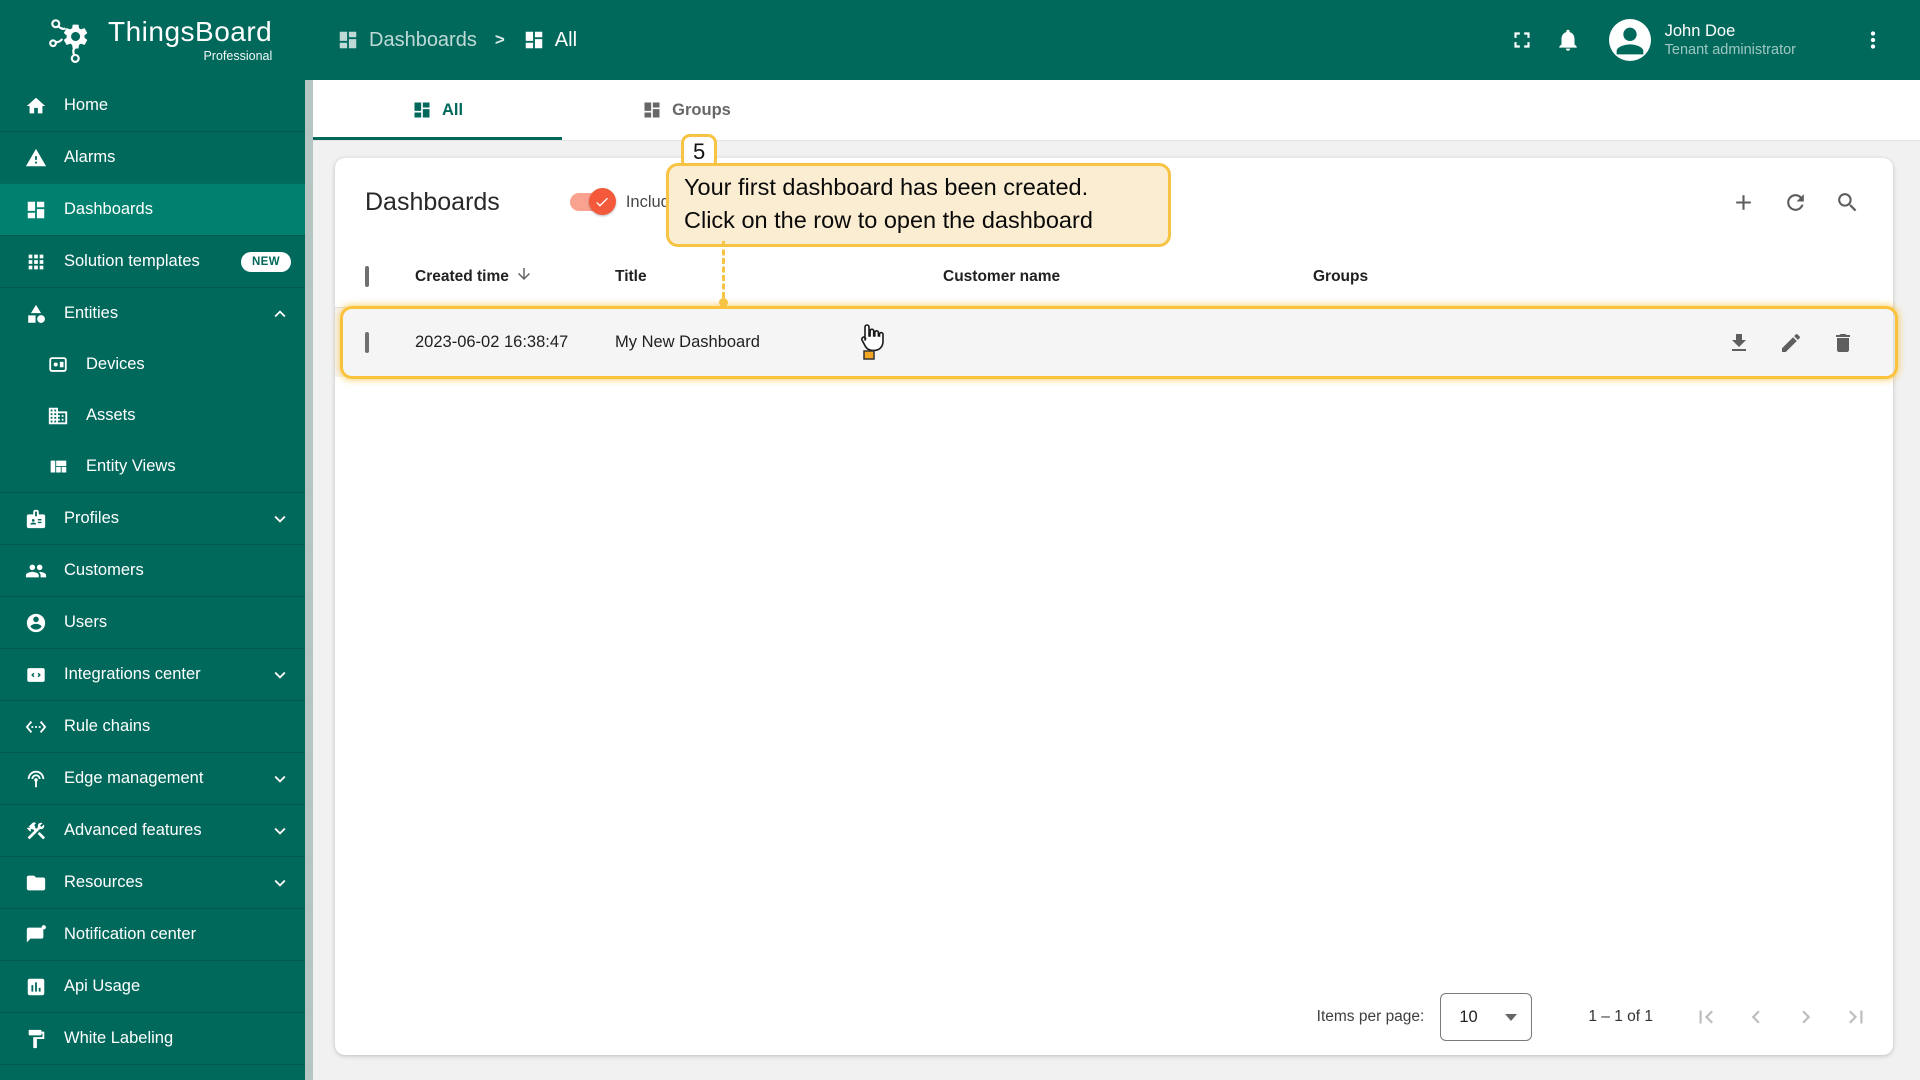  I want to click on chevron-left-icon, so click(1755, 1017).